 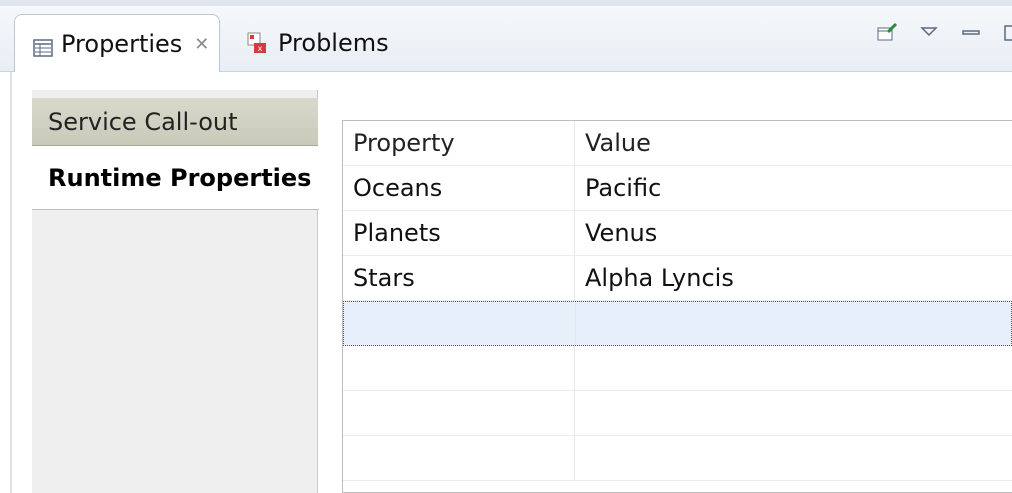 I want to click on value-cell: Venus, so click(x=793, y=233).